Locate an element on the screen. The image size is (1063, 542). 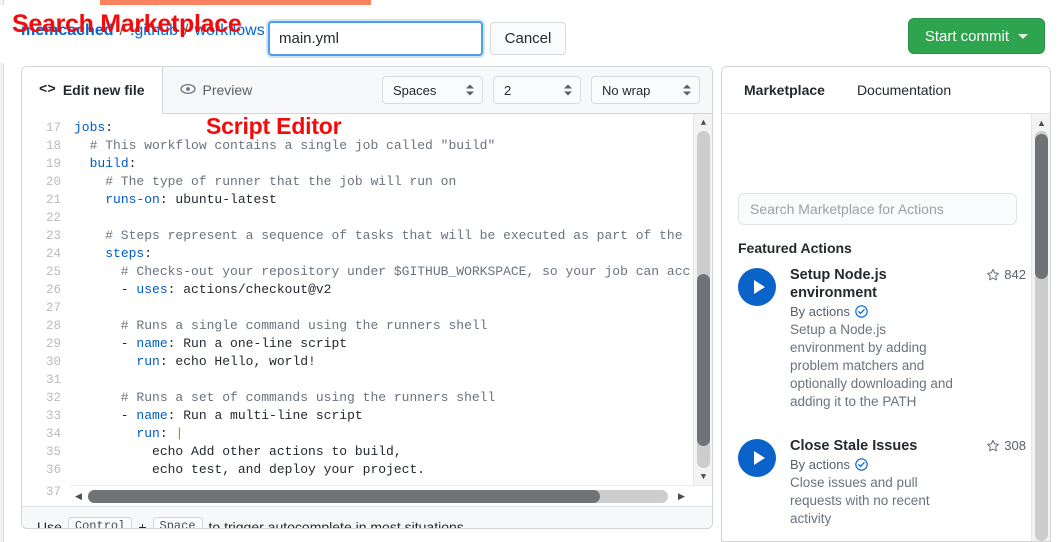
code-vertical-scrollbar: ▲ ▼ is located at coordinates (702, 299).